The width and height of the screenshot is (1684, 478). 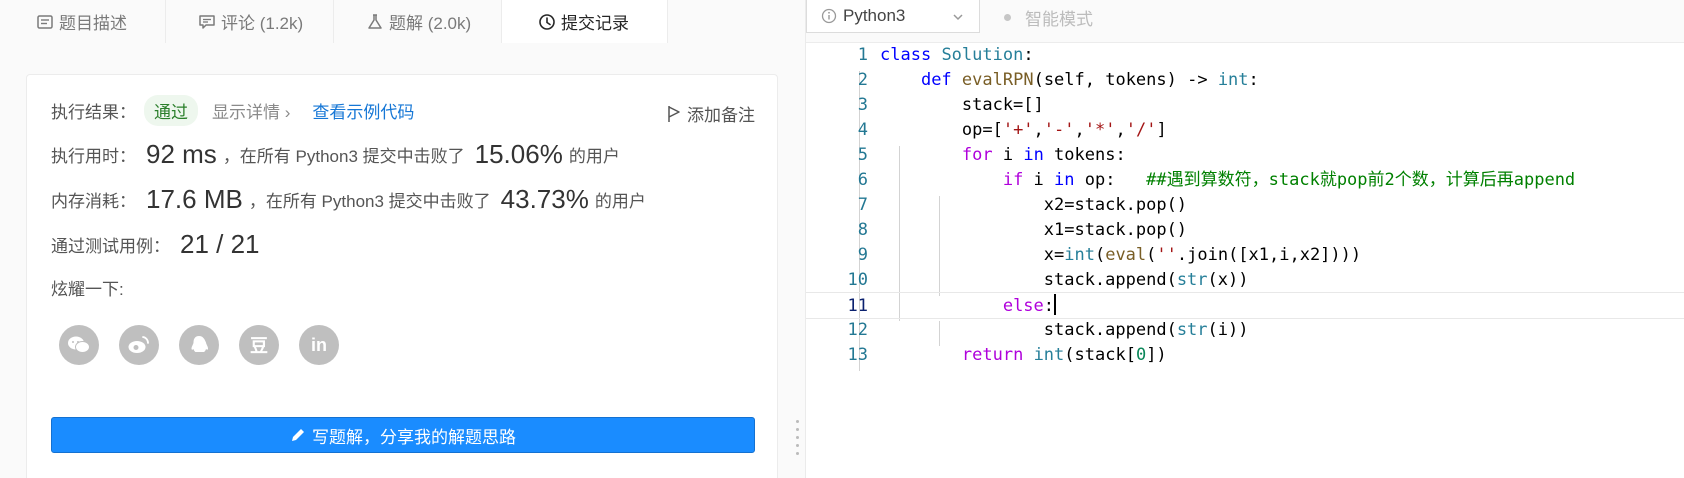 What do you see at coordinates (220, 244) in the screenshot?
I see `tests-value: 21 / 21` at bounding box center [220, 244].